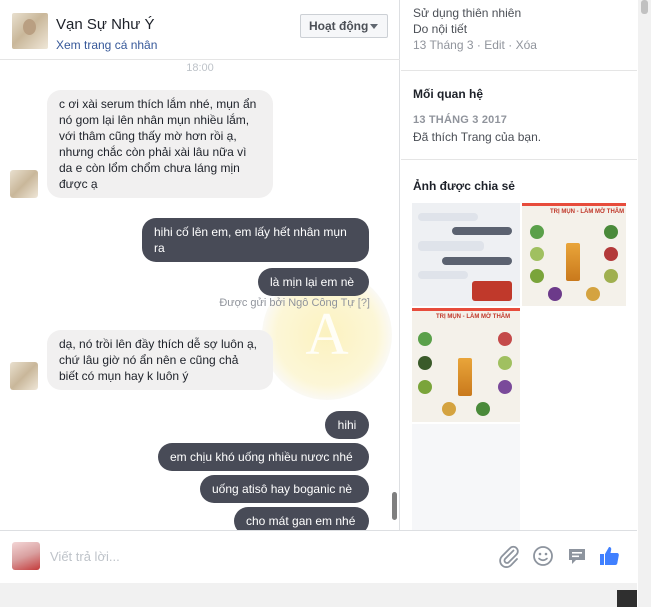 This screenshot has height=607, width=651. I want to click on caret-down-icon, so click(374, 26).